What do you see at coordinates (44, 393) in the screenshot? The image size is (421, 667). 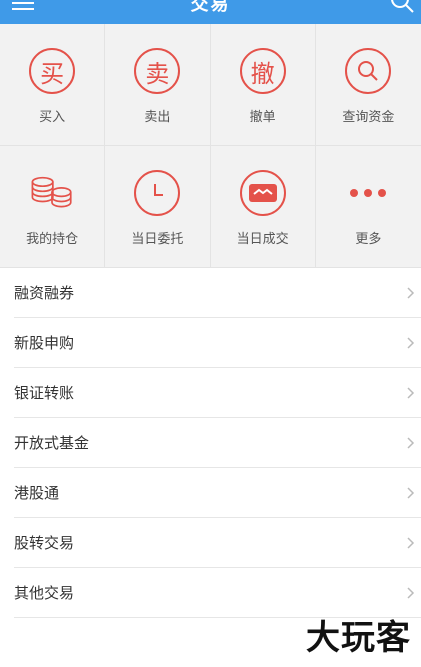 I see `list-item-label: 银证转账` at bounding box center [44, 393].